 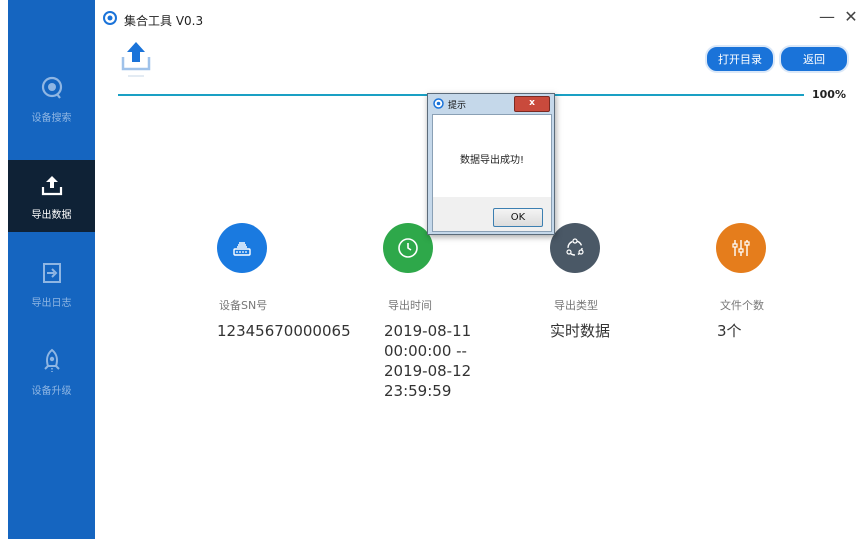 What do you see at coordinates (284, 331) in the screenshot?
I see `stat-value-sn: 12345670000065` at bounding box center [284, 331].